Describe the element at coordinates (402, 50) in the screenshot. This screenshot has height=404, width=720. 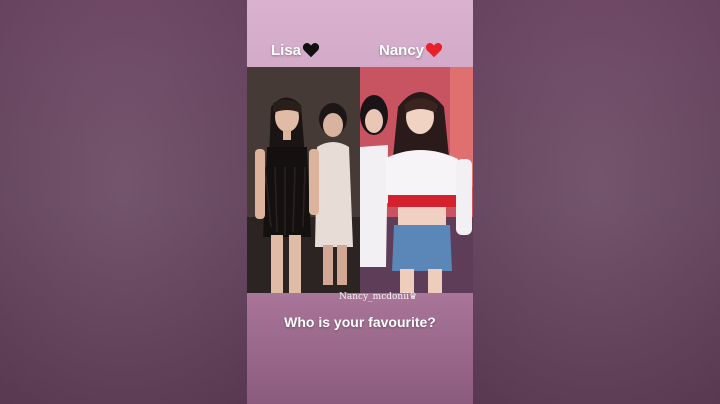
I see `nancy-label: Nancy` at that location.